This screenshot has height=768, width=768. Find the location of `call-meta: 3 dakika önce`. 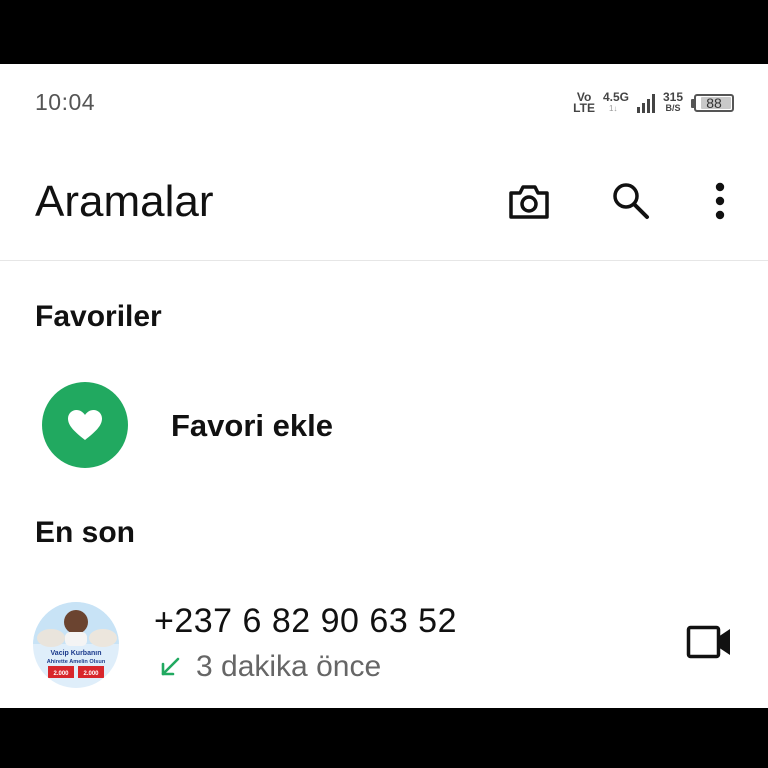

call-meta: 3 dakika önce is located at coordinates (269, 667).